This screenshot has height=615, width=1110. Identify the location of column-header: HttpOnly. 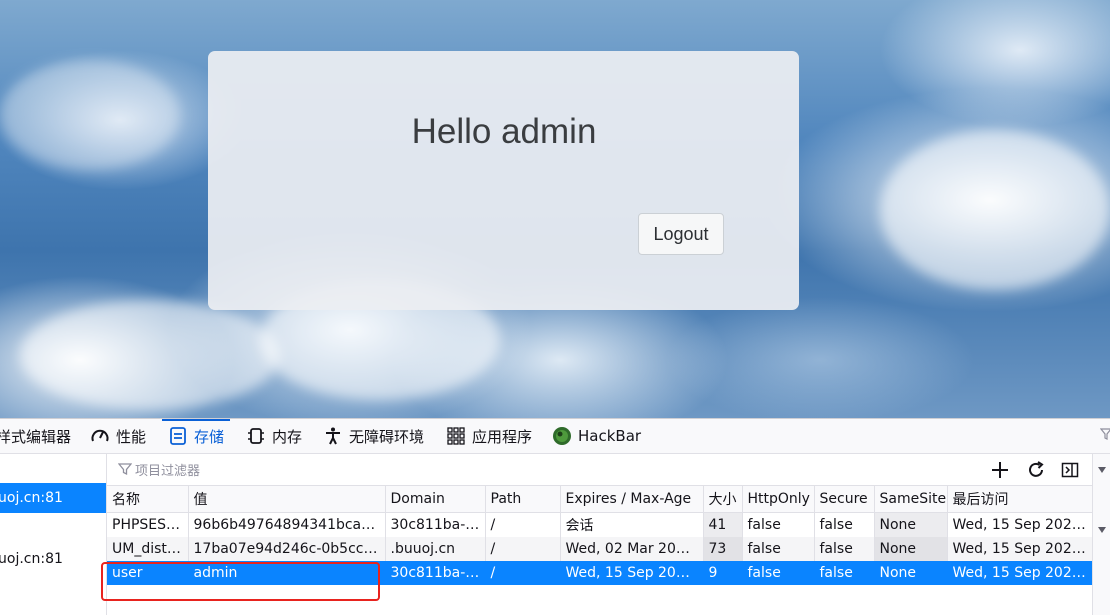
(778, 499).